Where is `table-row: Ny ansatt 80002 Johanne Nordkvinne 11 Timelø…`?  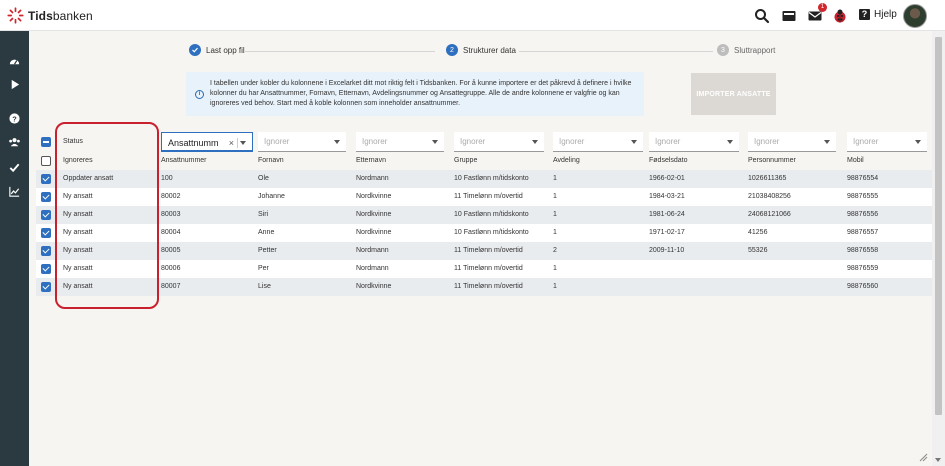
table-row: Ny ansatt 80002 Johanne Nordkvinne 11 Timelø… is located at coordinates (484, 197).